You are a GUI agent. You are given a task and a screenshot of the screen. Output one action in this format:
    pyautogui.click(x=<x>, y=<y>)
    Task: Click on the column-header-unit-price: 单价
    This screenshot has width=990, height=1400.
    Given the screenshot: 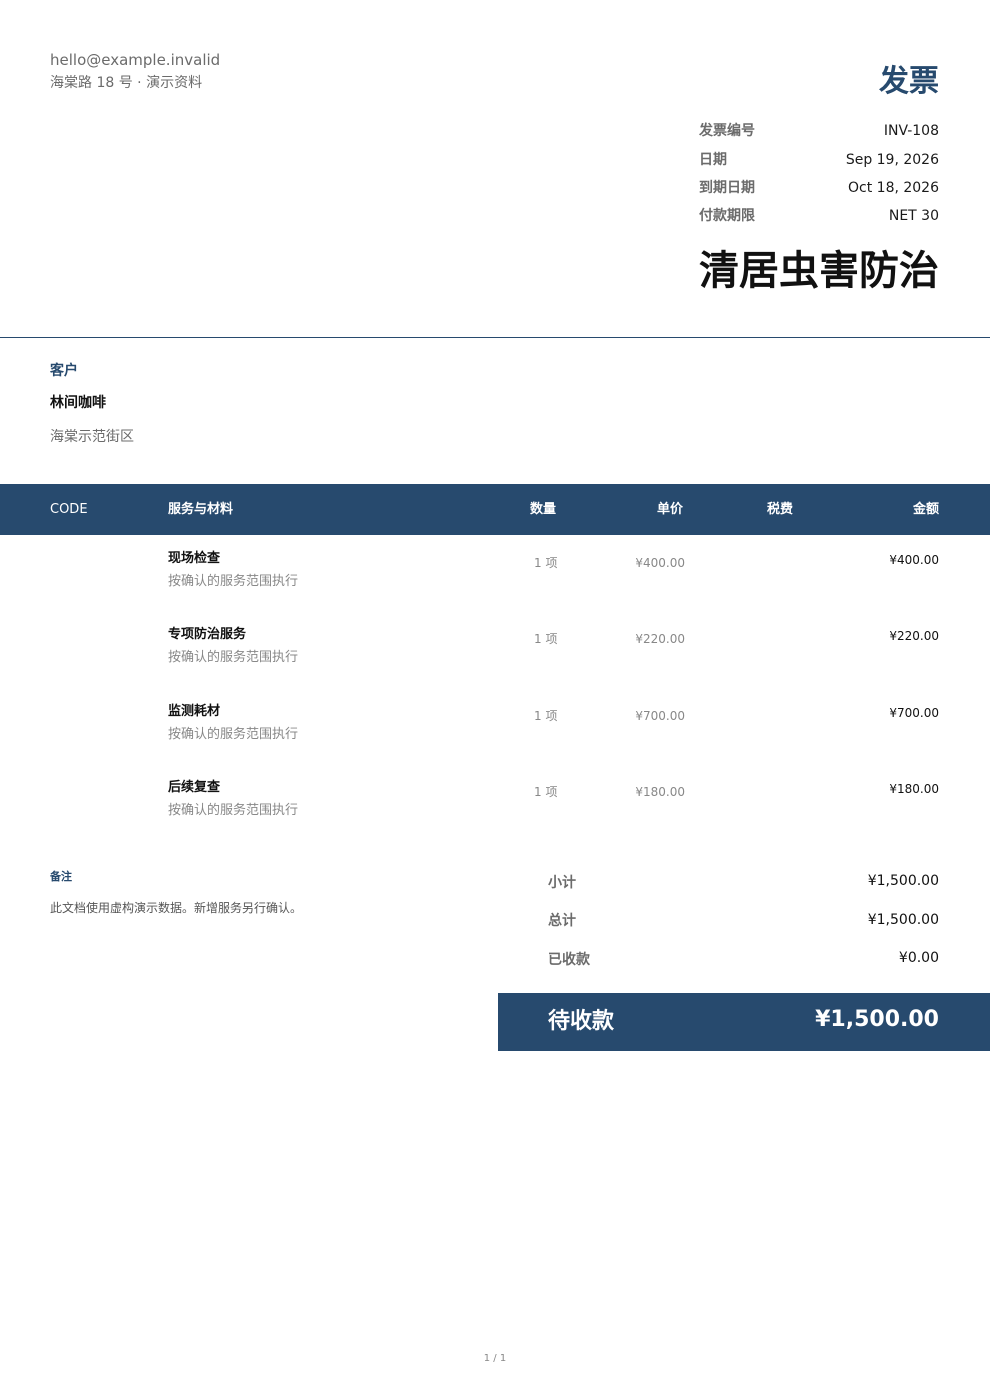 What is the action you would take?
    pyautogui.click(x=670, y=509)
    